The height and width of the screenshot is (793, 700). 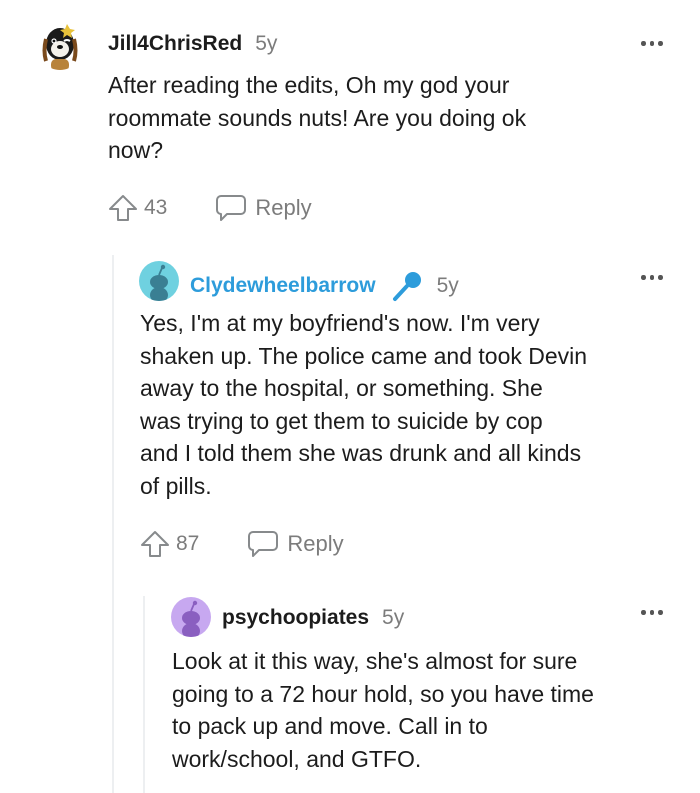 I want to click on comment-line: now?, so click(x=135, y=150).